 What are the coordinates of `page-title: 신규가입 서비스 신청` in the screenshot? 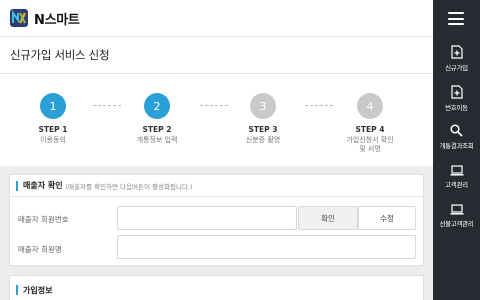 It's located at (60, 55).